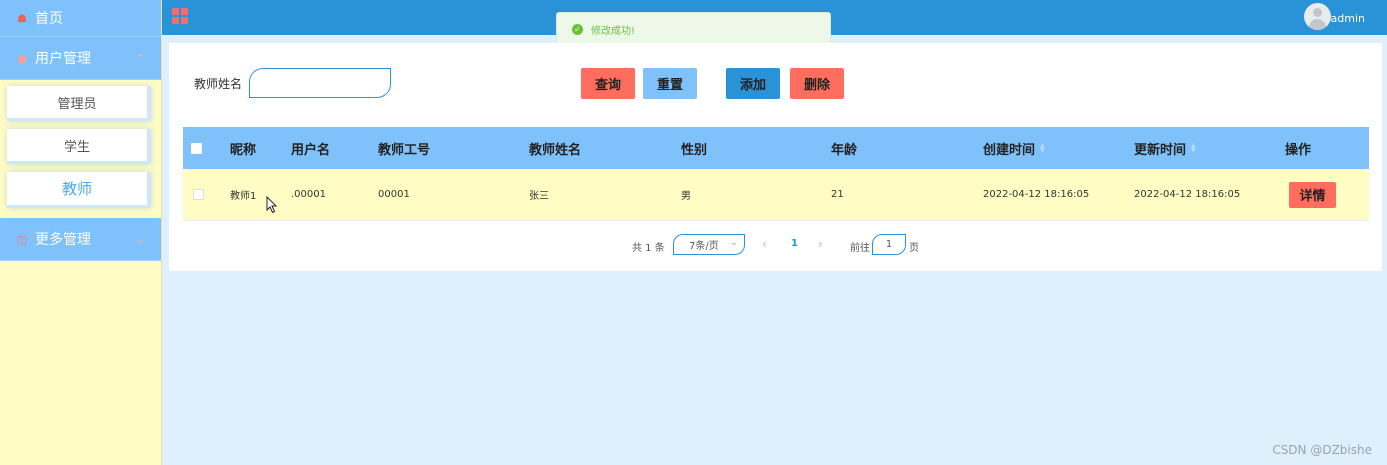 The image size is (1387, 465). I want to click on cell-nickname: 教师1, so click(243, 196).